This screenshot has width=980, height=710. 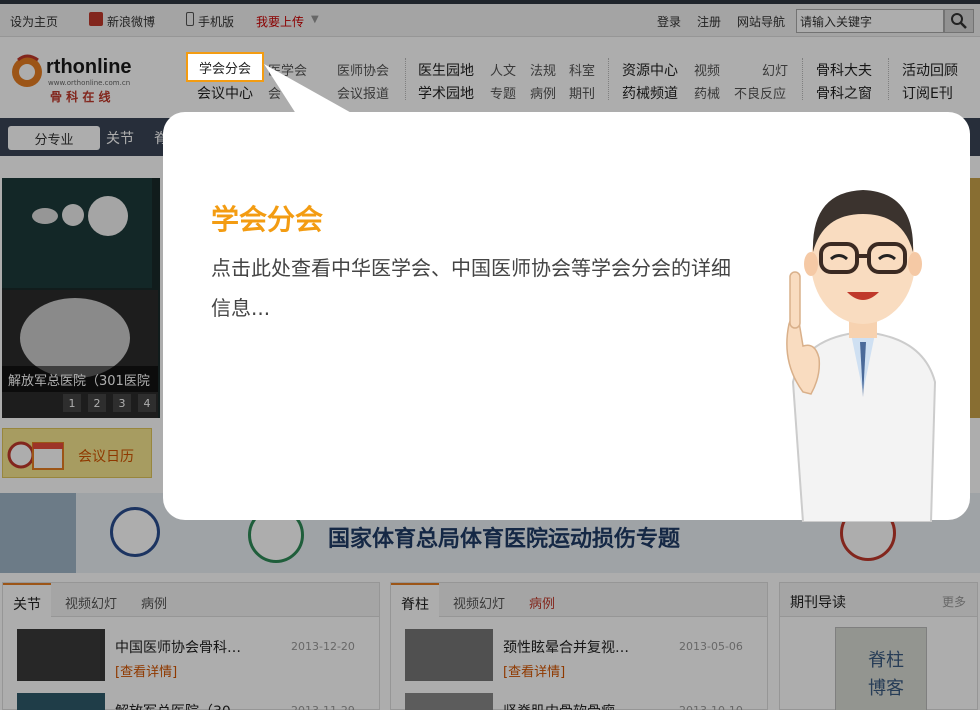 What do you see at coordinates (267, 219) in the screenshot?
I see `popup-title: 学会分会` at bounding box center [267, 219].